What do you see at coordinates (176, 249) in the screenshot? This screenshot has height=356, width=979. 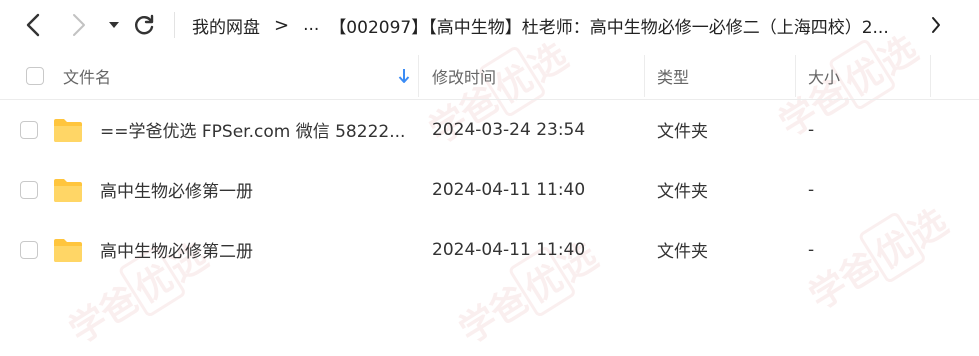 I see `file-name: 高中生物必修第二册` at bounding box center [176, 249].